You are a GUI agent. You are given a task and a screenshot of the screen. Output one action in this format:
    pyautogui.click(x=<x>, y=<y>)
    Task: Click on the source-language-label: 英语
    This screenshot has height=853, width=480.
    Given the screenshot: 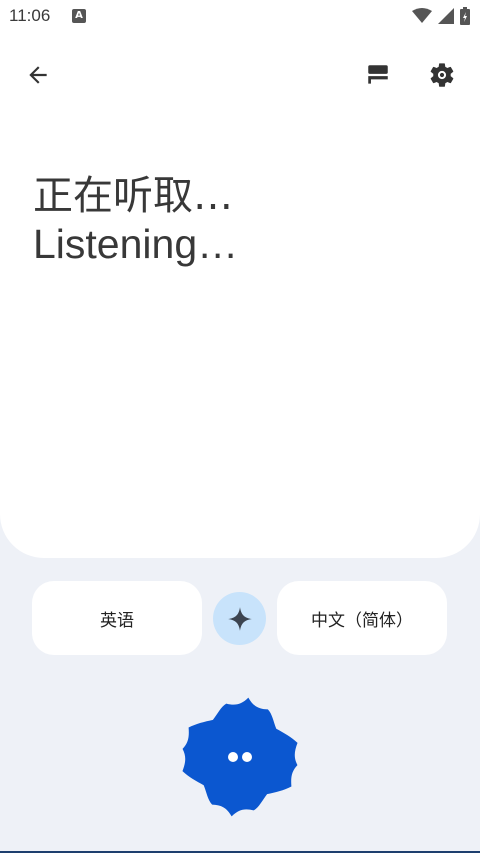 What is the action you would take?
    pyautogui.click(x=117, y=620)
    